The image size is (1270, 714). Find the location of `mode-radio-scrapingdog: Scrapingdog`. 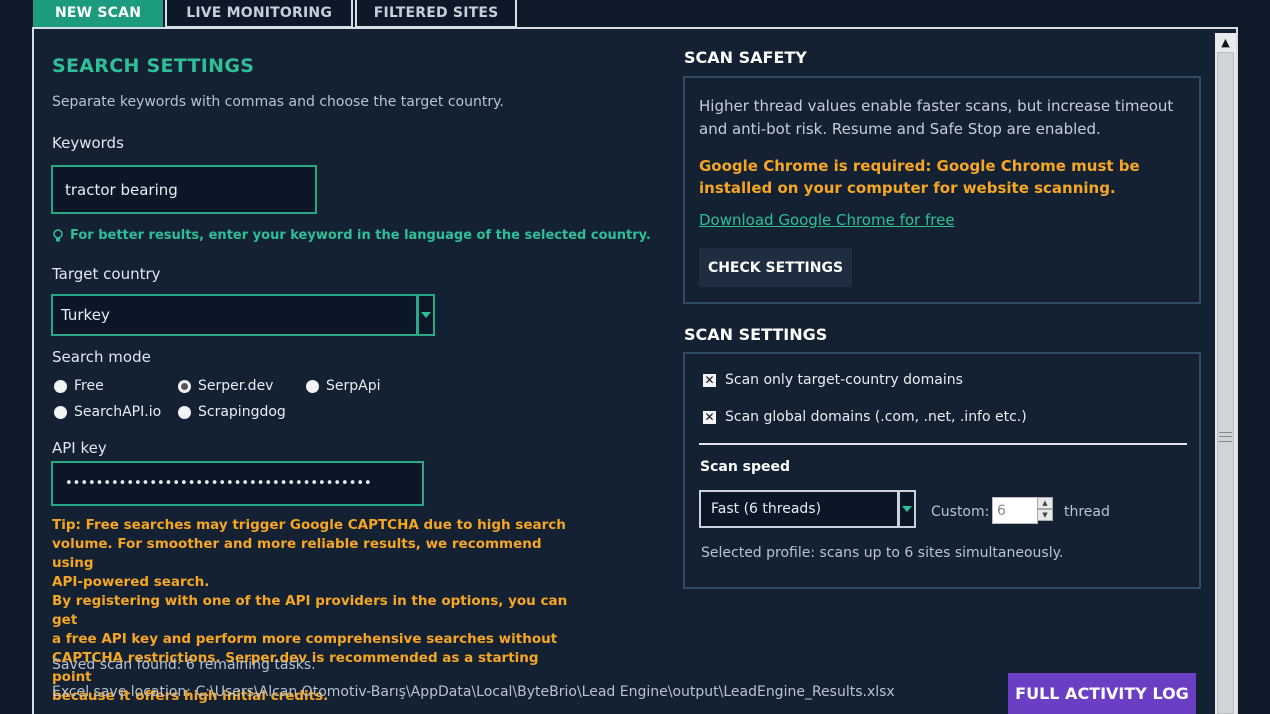

mode-radio-scrapingdog: Scrapingdog is located at coordinates (232, 412).